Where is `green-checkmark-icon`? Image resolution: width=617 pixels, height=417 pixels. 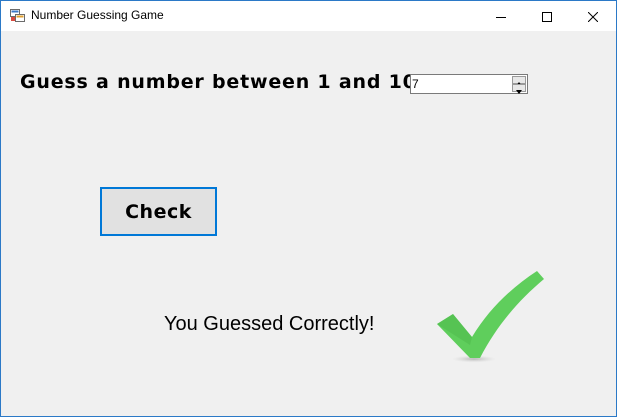 green-checkmark-icon is located at coordinates (489, 315).